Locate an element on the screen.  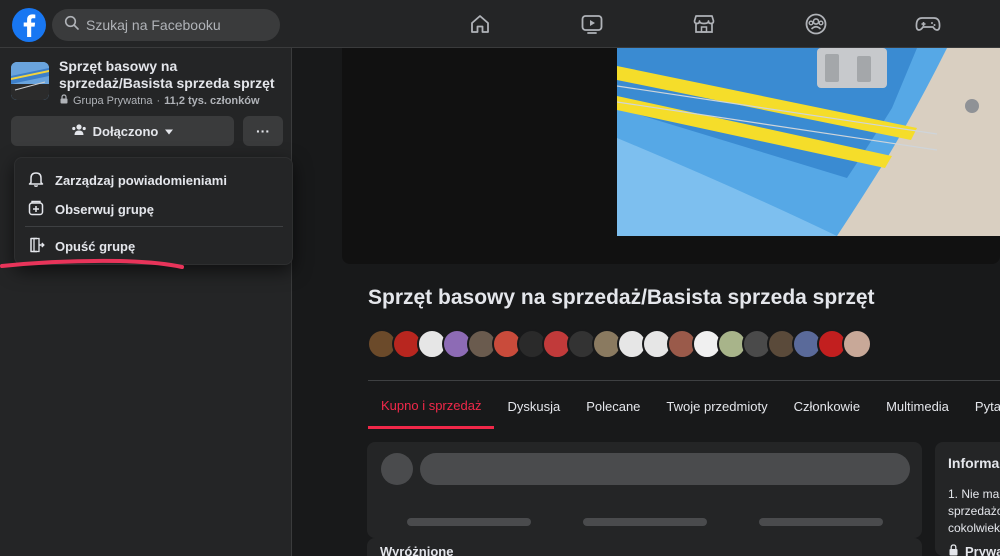
groups-icon is located at coordinates (816, 24).